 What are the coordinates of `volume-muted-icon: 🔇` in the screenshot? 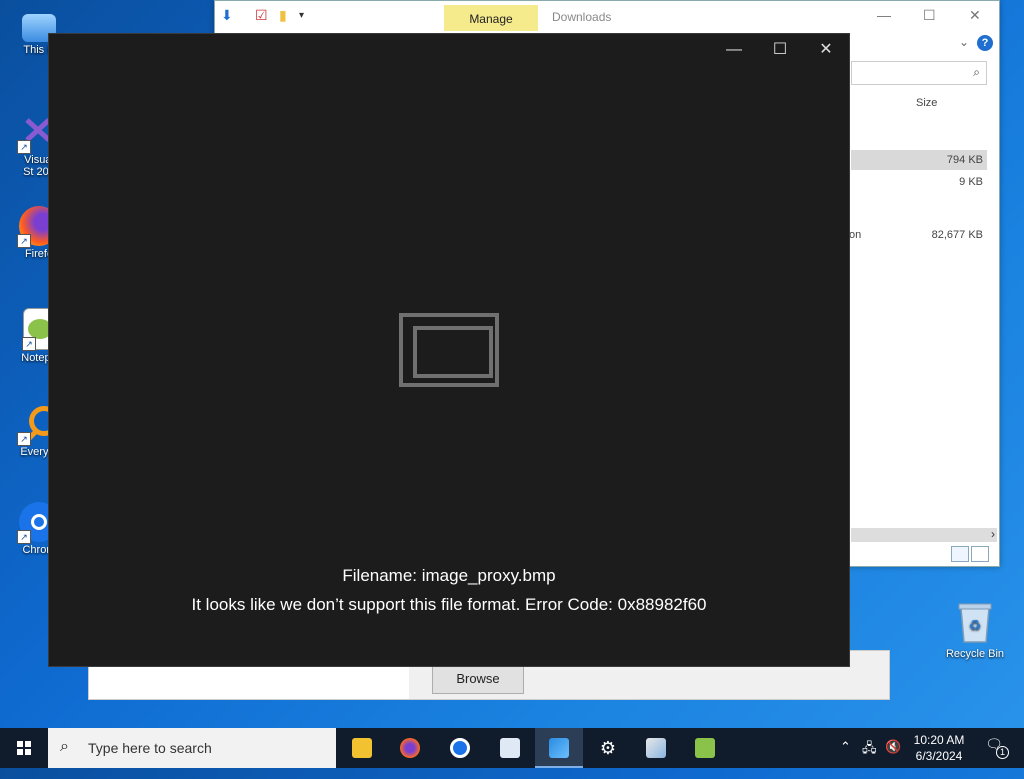 It's located at (893, 759).